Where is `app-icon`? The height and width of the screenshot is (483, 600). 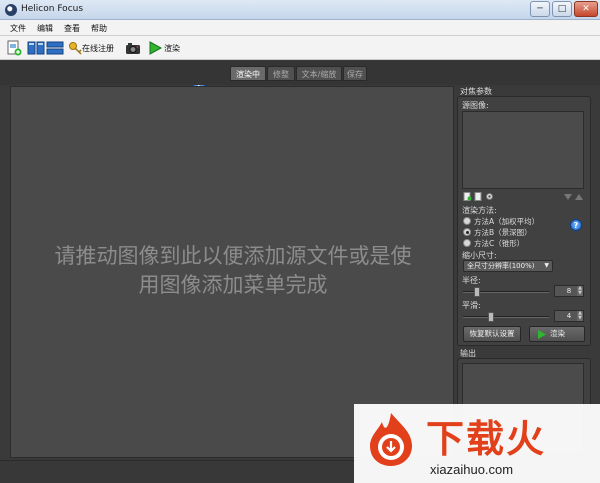
app-icon is located at coordinates (11, 10).